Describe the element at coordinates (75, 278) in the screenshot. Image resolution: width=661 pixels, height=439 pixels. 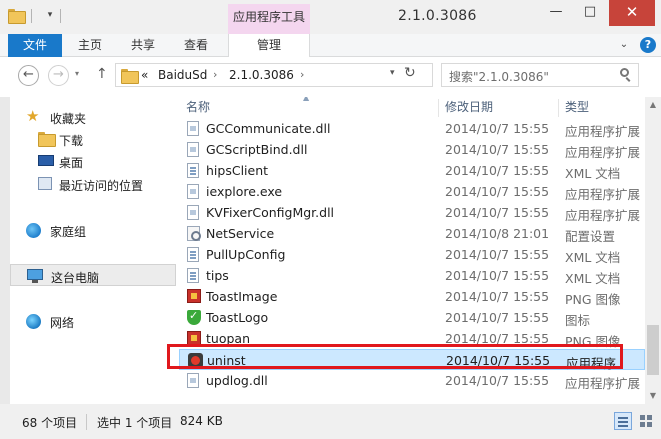
I see `nav-label: 这台电脑` at that location.